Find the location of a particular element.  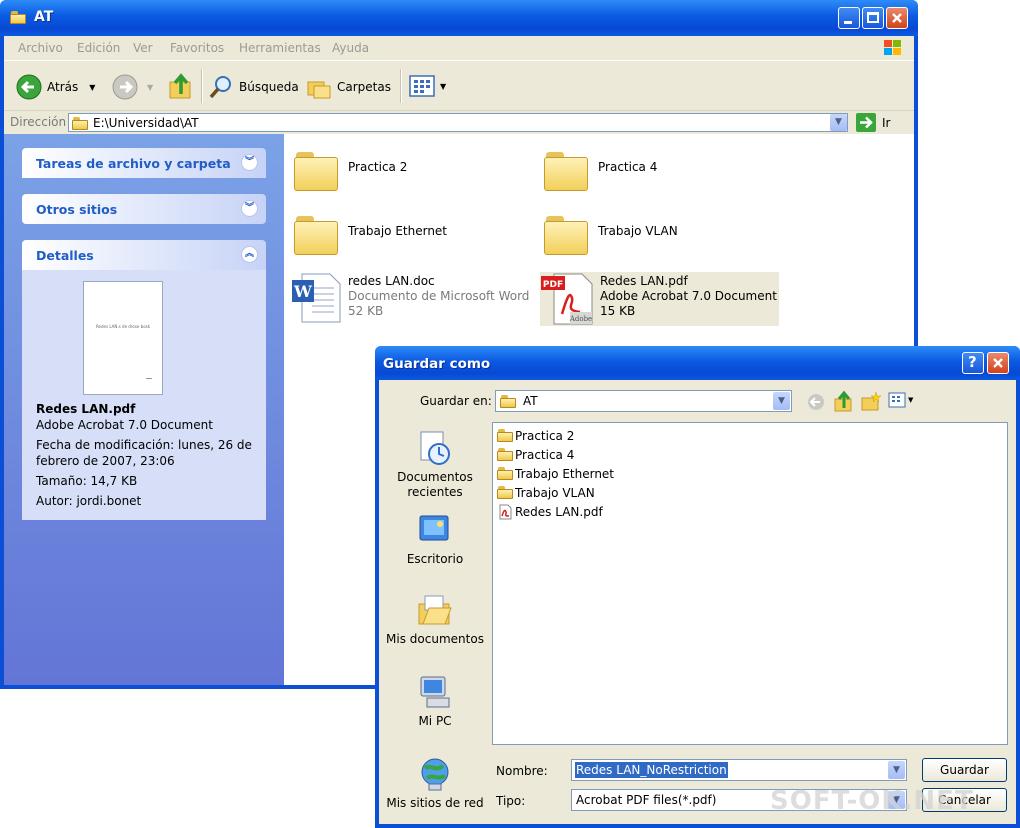

help-button: ? is located at coordinates (973, 363).